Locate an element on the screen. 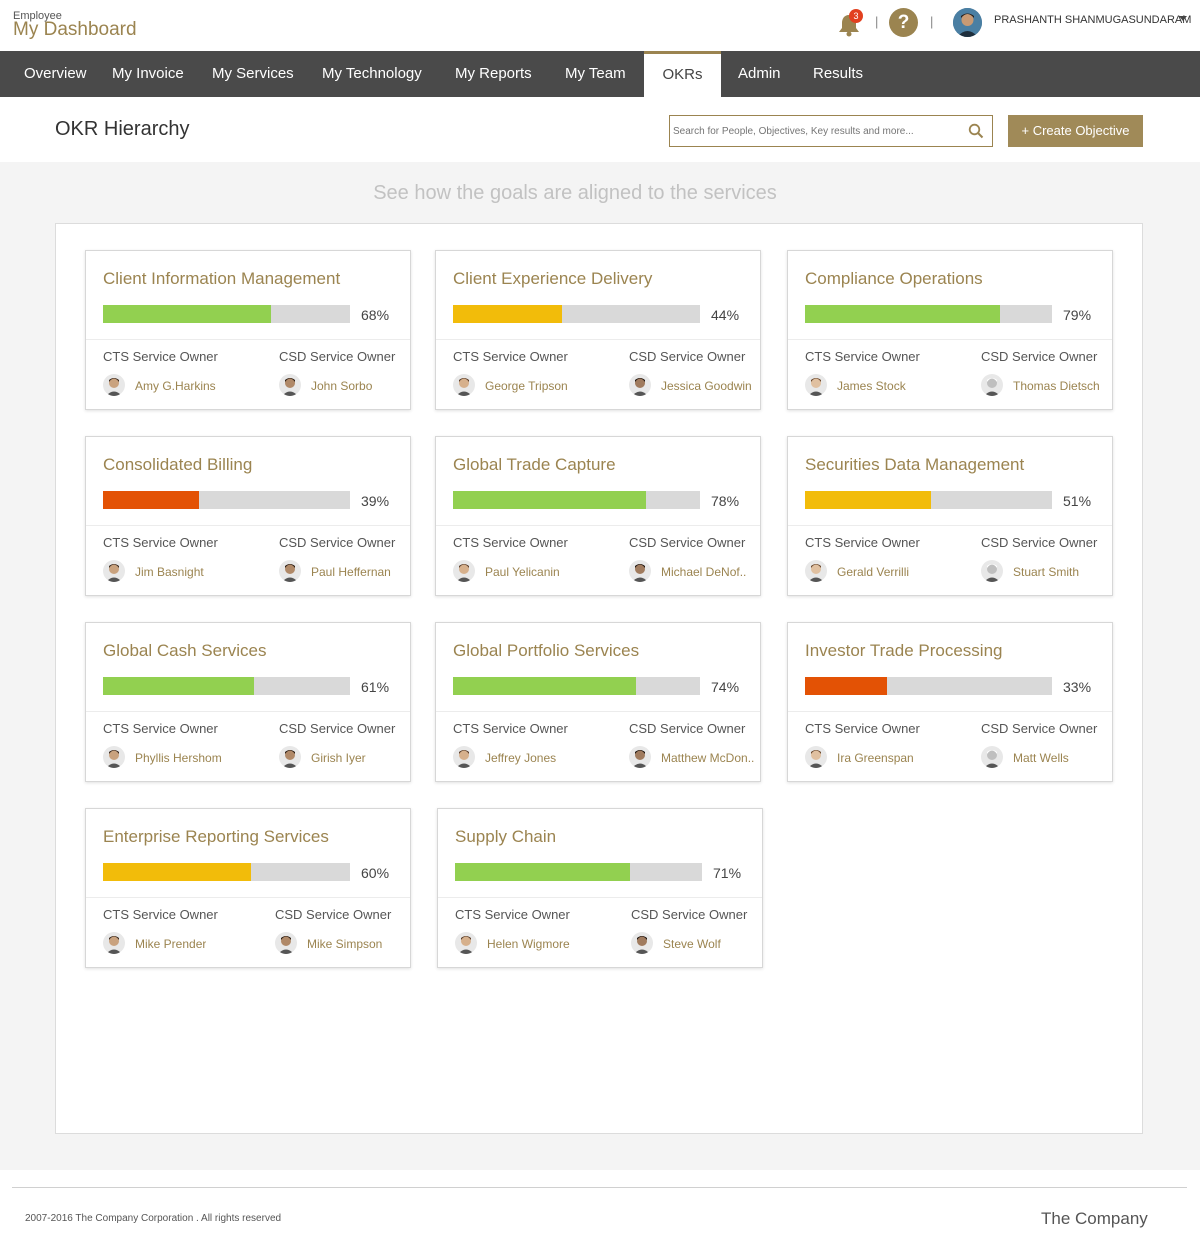 The height and width of the screenshot is (1246, 1200). csd-owner-name: Mike Simpson is located at coordinates (344, 944).